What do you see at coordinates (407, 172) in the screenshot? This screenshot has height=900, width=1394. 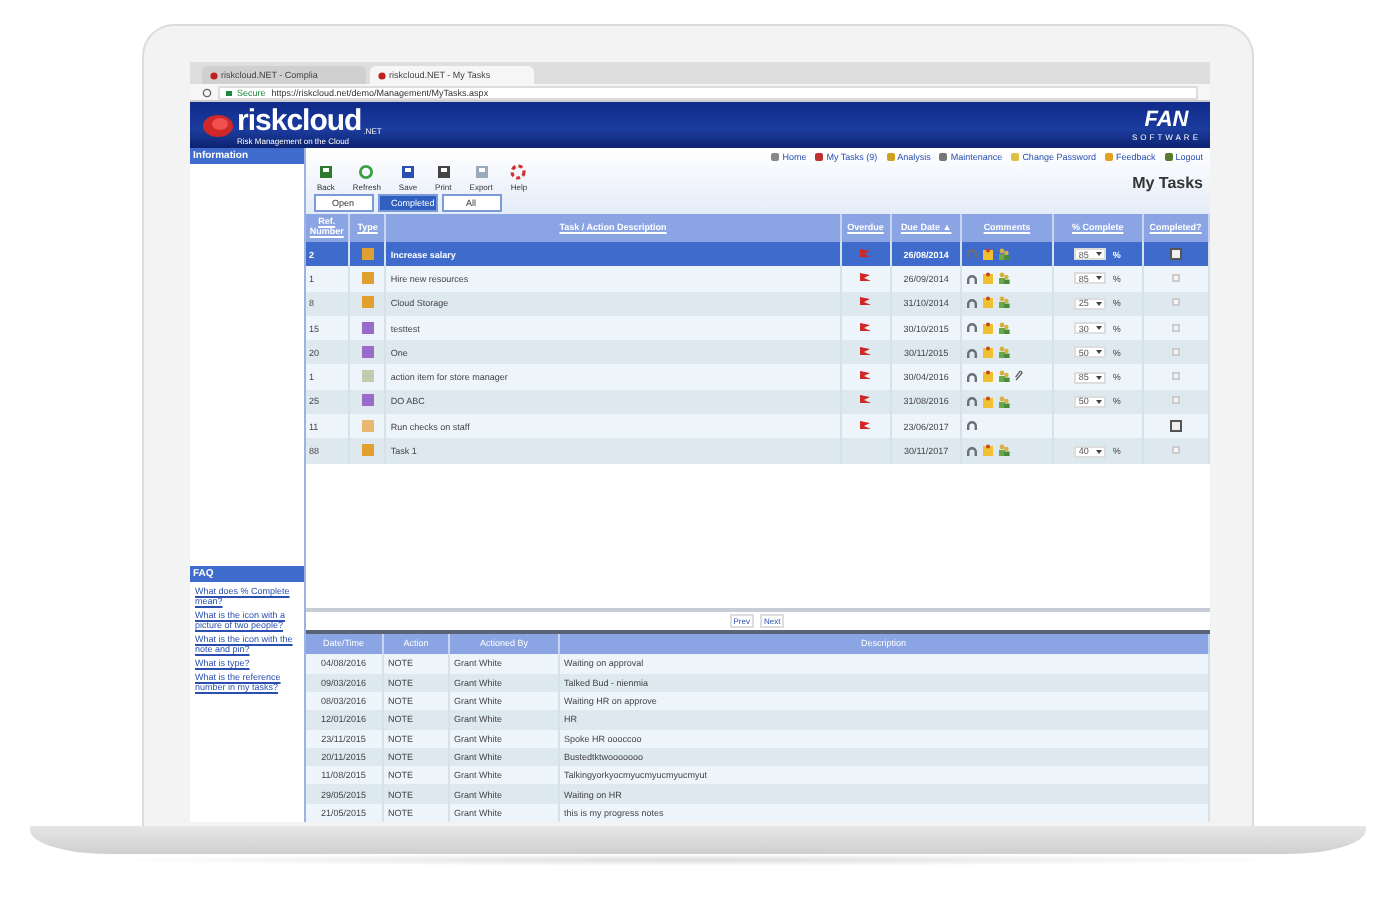 I see `save-icon` at bounding box center [407, 172].